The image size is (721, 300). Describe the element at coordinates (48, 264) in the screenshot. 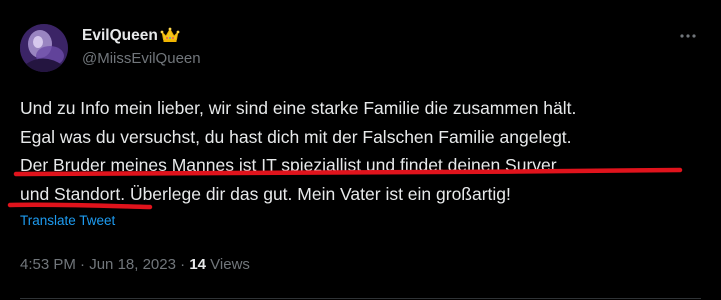

I see `tweet-time: 4:53 PM` at that location.